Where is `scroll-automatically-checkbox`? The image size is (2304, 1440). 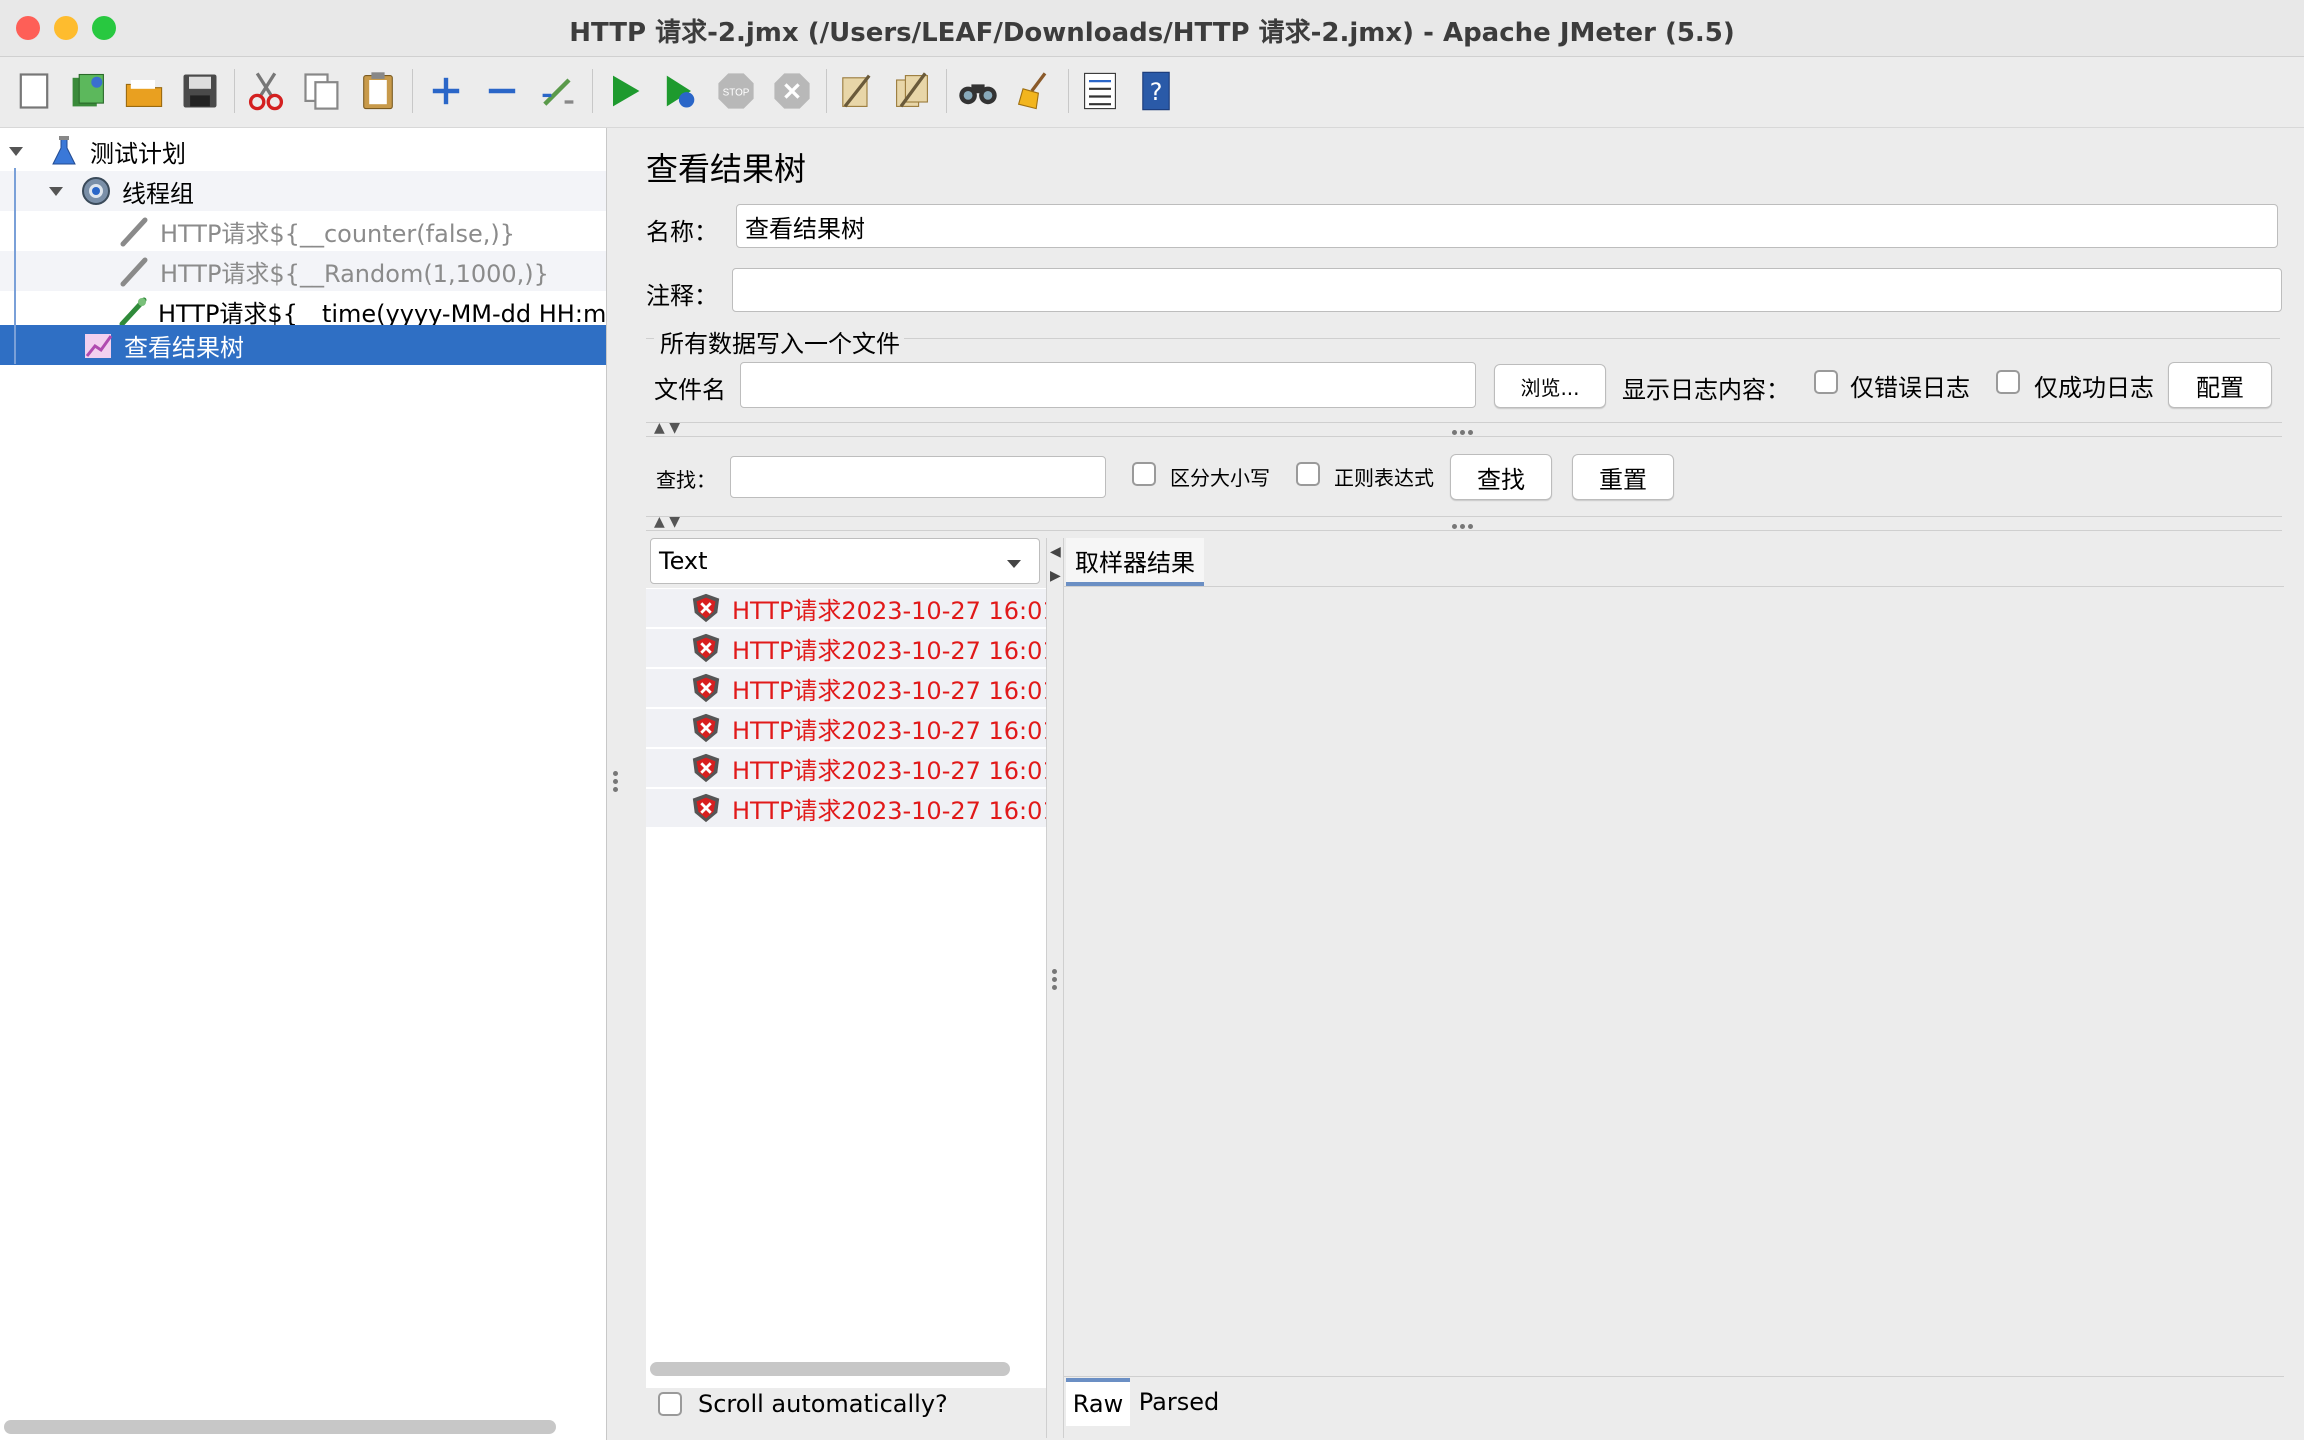 scroll-automatically-checkbox is located at coordinates (670, 1404).